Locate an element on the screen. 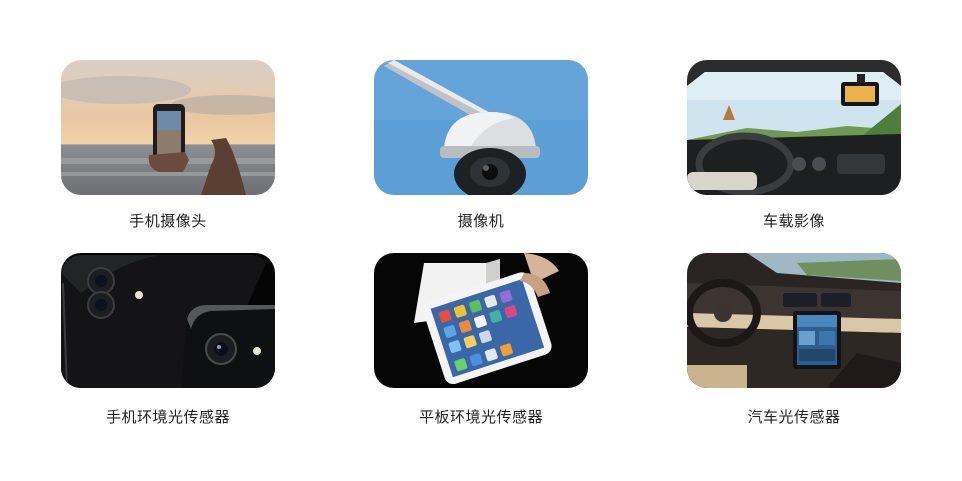 The height and width of the screenshot is (481, 962). tablet-photo is located at coordinates (481, 320).